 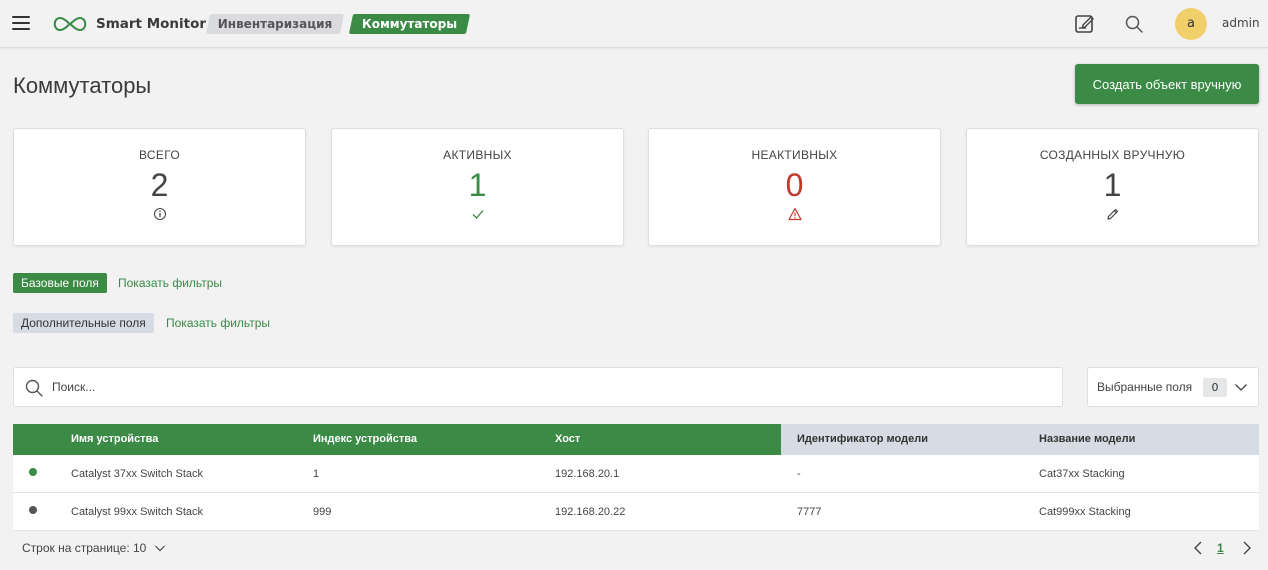 I want to click on stat-value: 2, so click(x=159, y=185).